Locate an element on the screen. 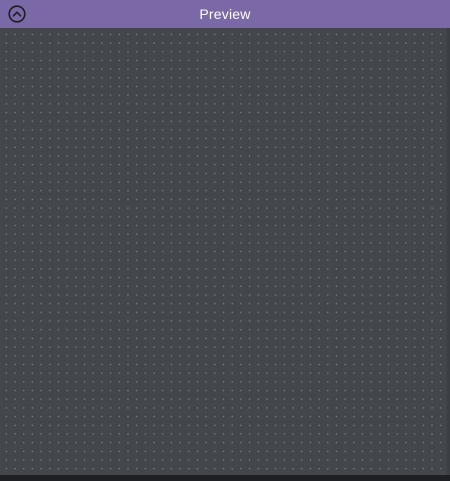 Image resolution: width=450 pixels, height=481 pixels. panel-title: Preview is located at coordinates (225, 14).